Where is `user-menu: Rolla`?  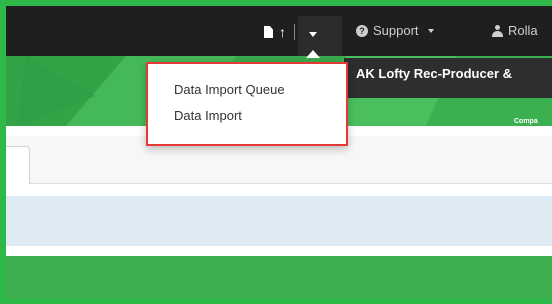 user-menu: Rolla is located at coordinates (515, 30).